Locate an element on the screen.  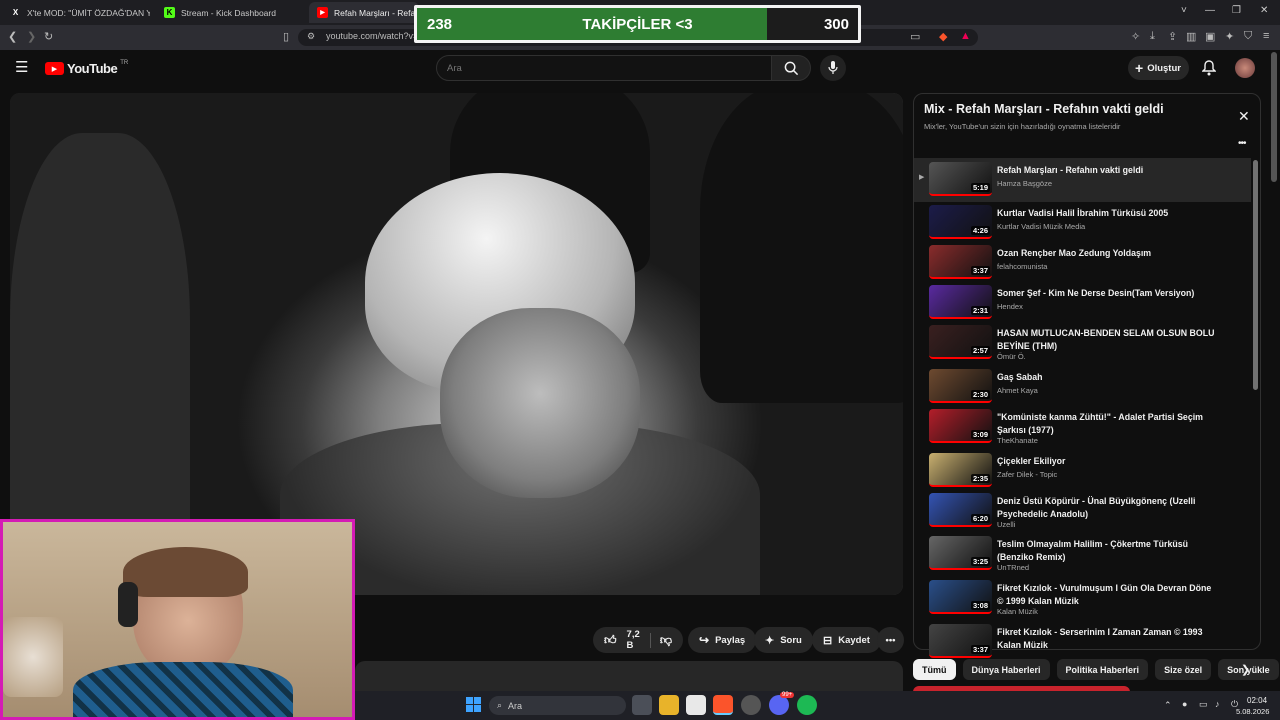
network-icon: ▭ is located at coordinates (1203, 704).